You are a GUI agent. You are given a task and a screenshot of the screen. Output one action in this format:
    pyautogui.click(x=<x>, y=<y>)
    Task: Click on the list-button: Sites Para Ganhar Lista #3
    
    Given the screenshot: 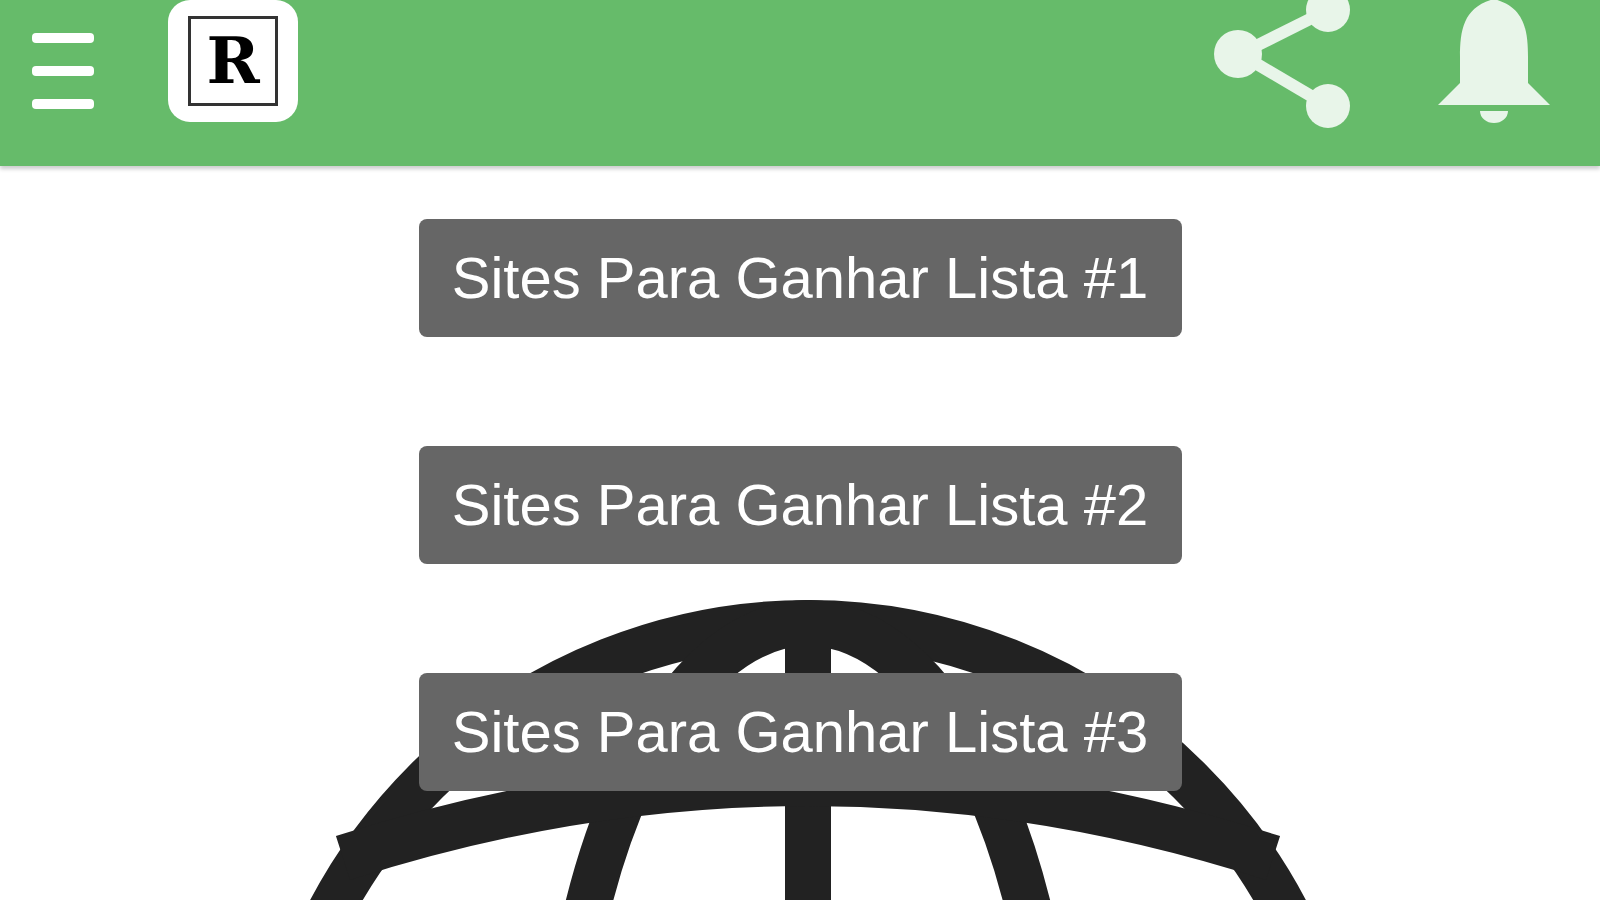 What is the action you would take?
    pyautogui.click(x=800, y=732)
    